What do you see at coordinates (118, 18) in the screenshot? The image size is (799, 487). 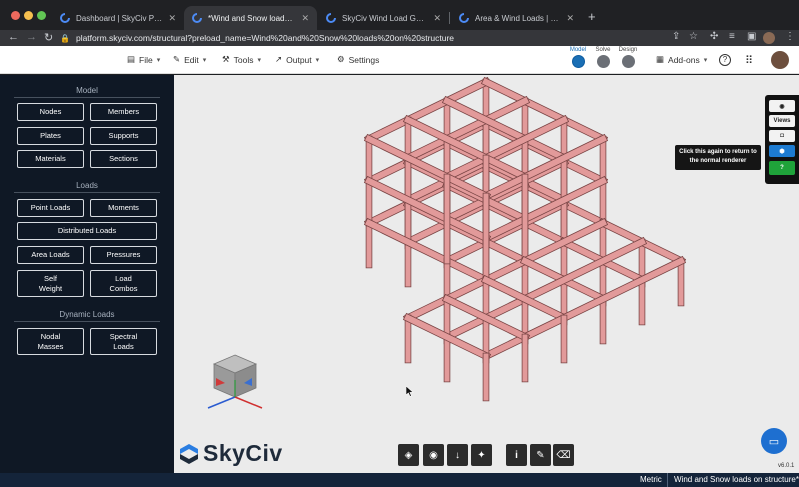 I see `browser-tab-dashboard: Dashboard | SkyCiv Platform ✕` at bounding box center [118, 18].